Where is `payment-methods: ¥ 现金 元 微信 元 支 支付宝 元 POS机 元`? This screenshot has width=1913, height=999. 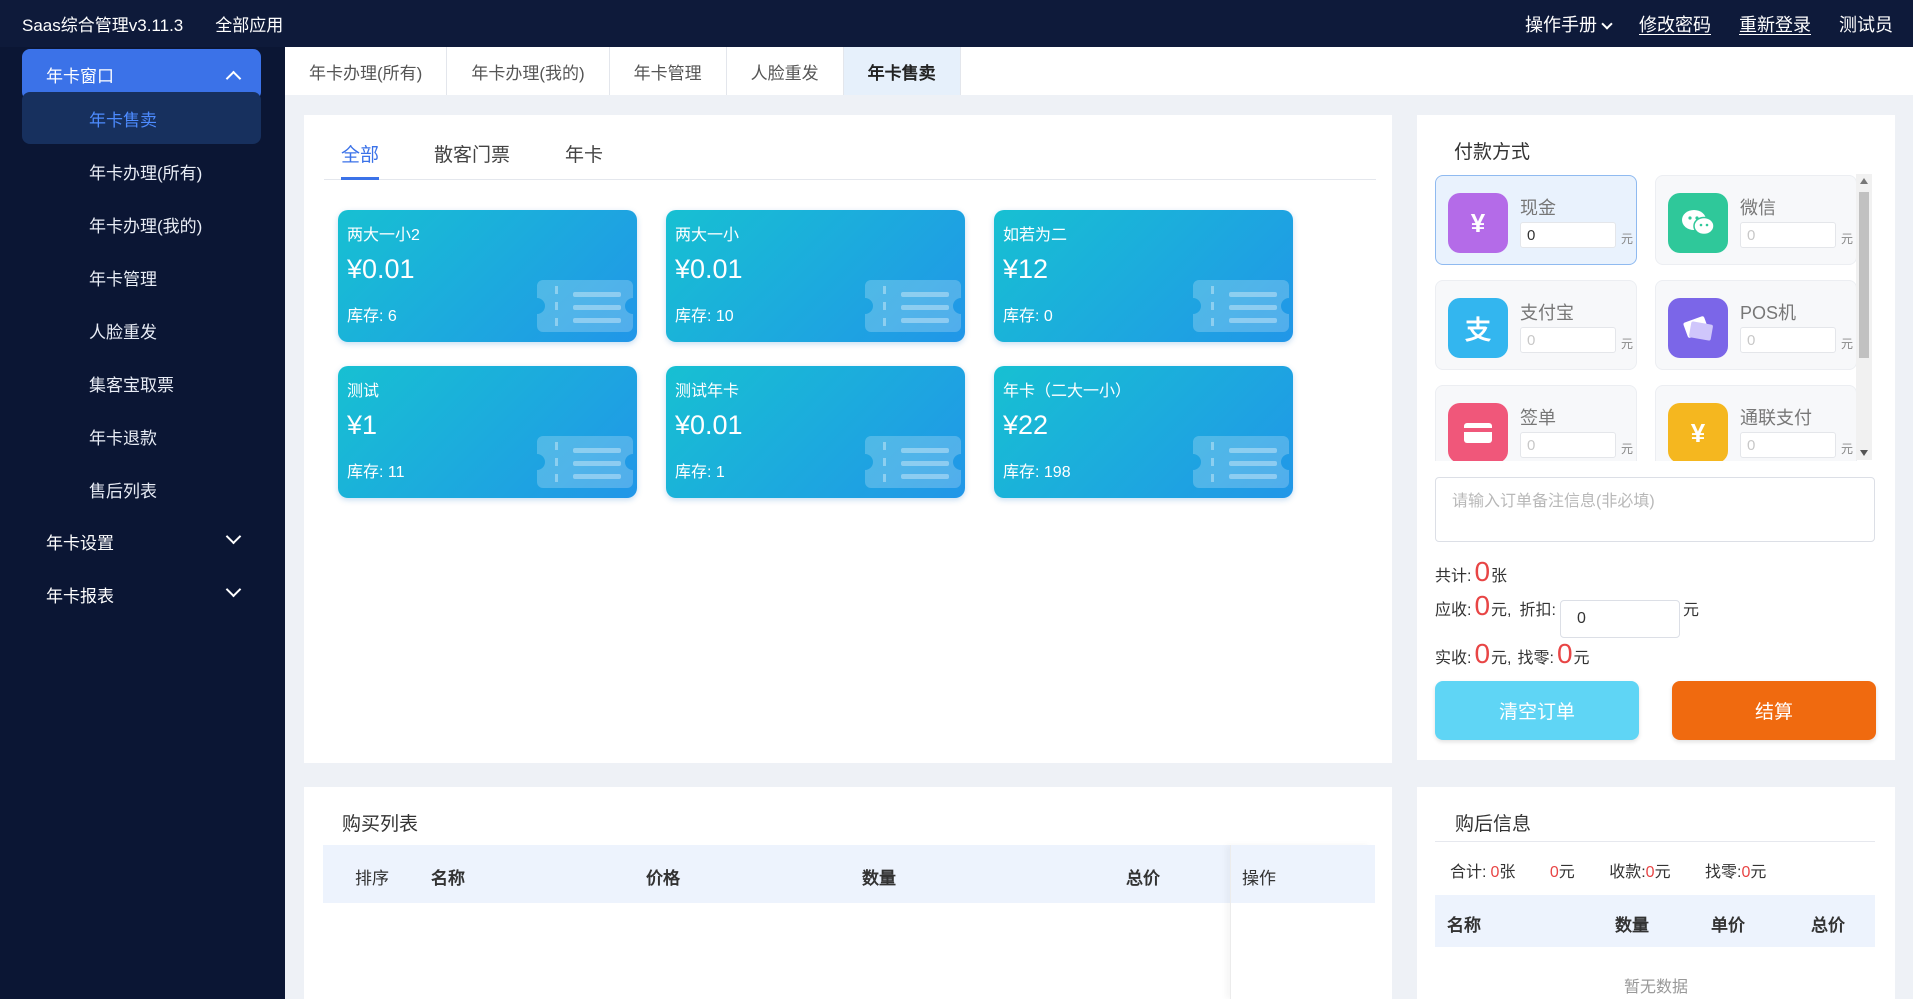 payment-methods: ¥ 现金 元 微信 元 支 支付宝 元 POS机 元 is located at coordinates (1655, 318).